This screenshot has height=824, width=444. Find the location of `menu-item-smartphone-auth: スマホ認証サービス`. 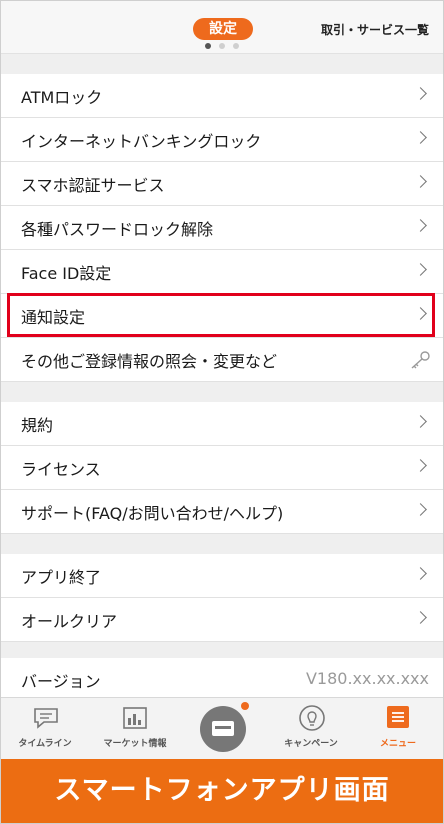

menu-item-smartphone-auth: スマホ認証サービス is located at coordinates (222, 184).